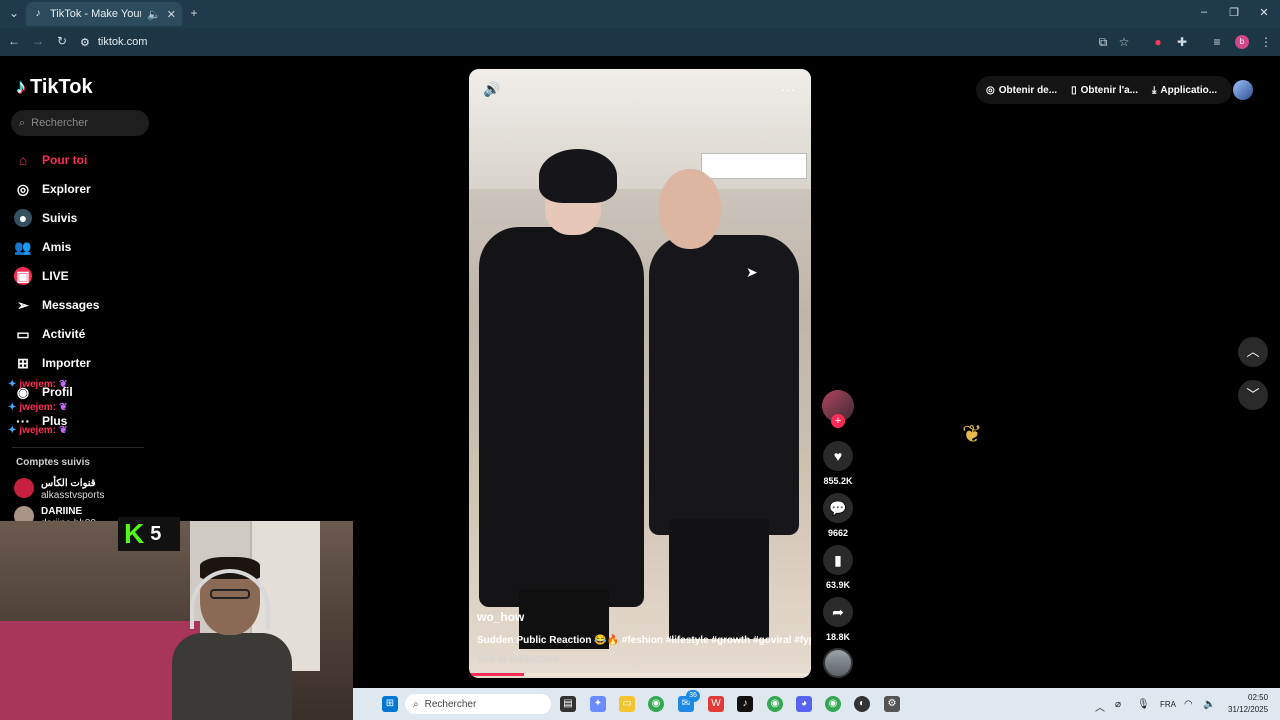 The height and width of the screenshot is (720, 1280). What do you see at coordinates (640, 674) in the screenshot?
I see `video-progress-bar` at bounding box center [640, 674].